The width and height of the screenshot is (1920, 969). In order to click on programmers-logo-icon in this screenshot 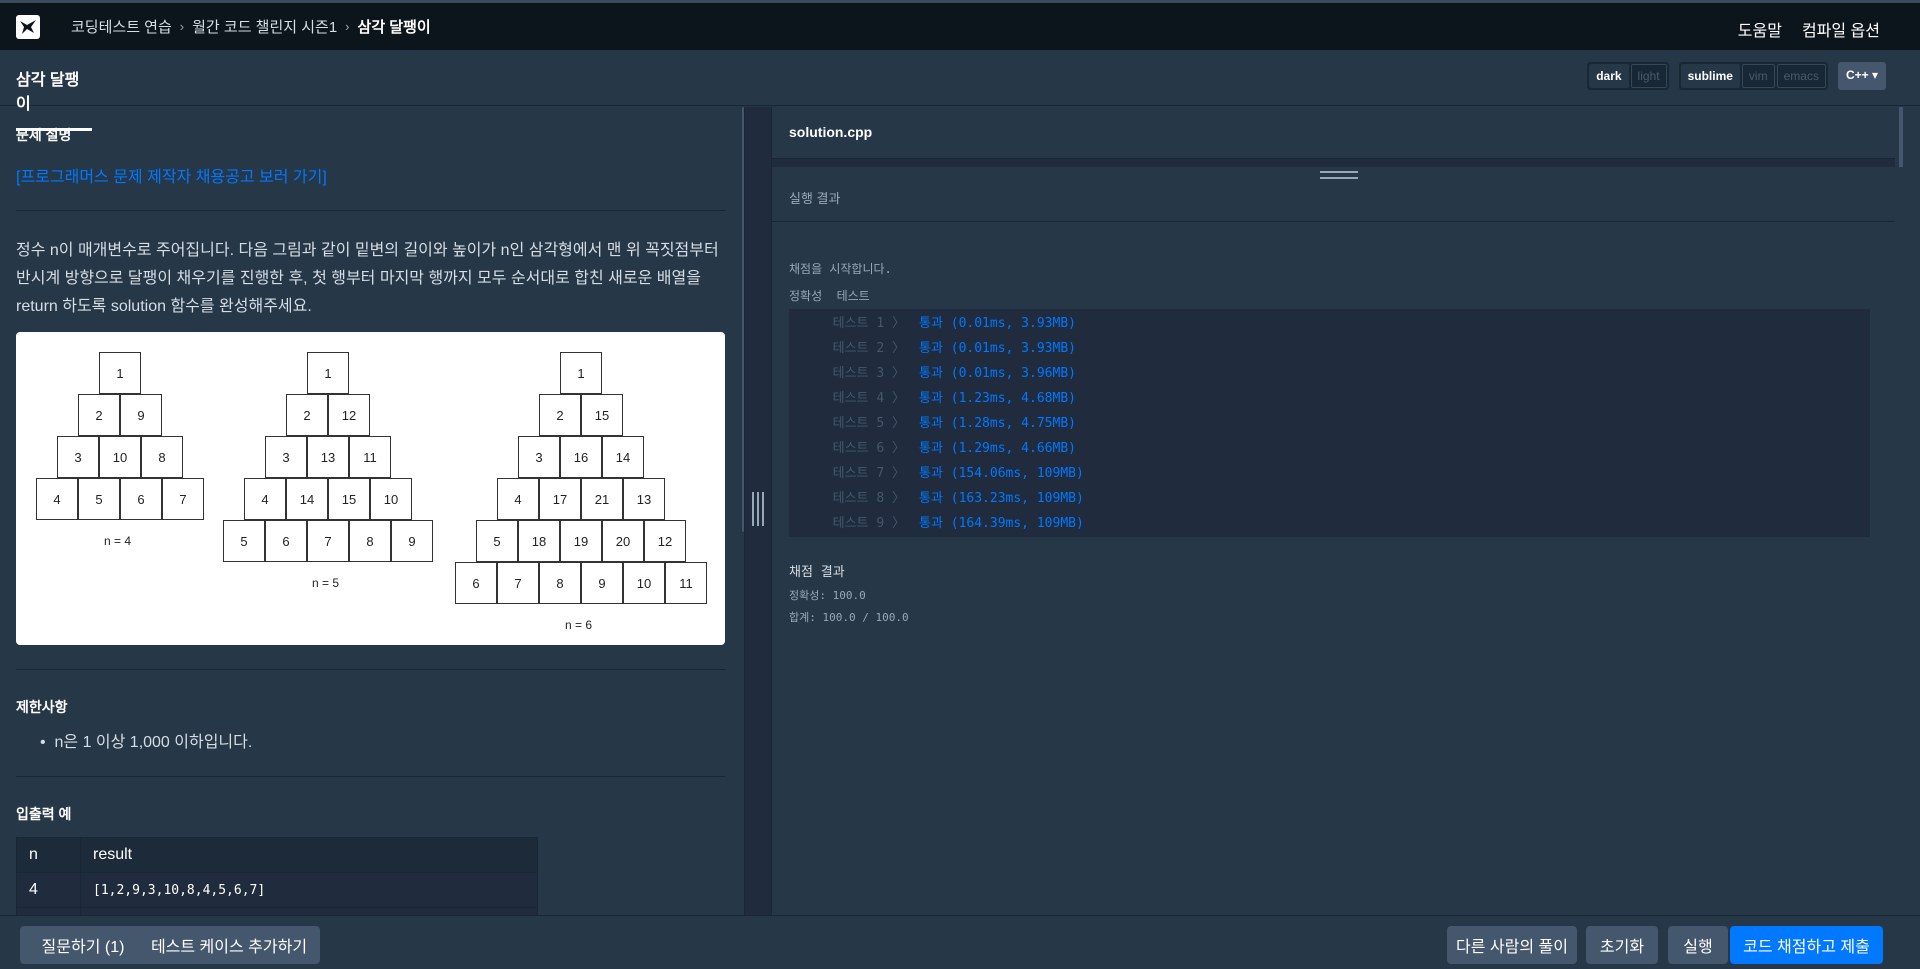, I will do `click(28, 26)`.